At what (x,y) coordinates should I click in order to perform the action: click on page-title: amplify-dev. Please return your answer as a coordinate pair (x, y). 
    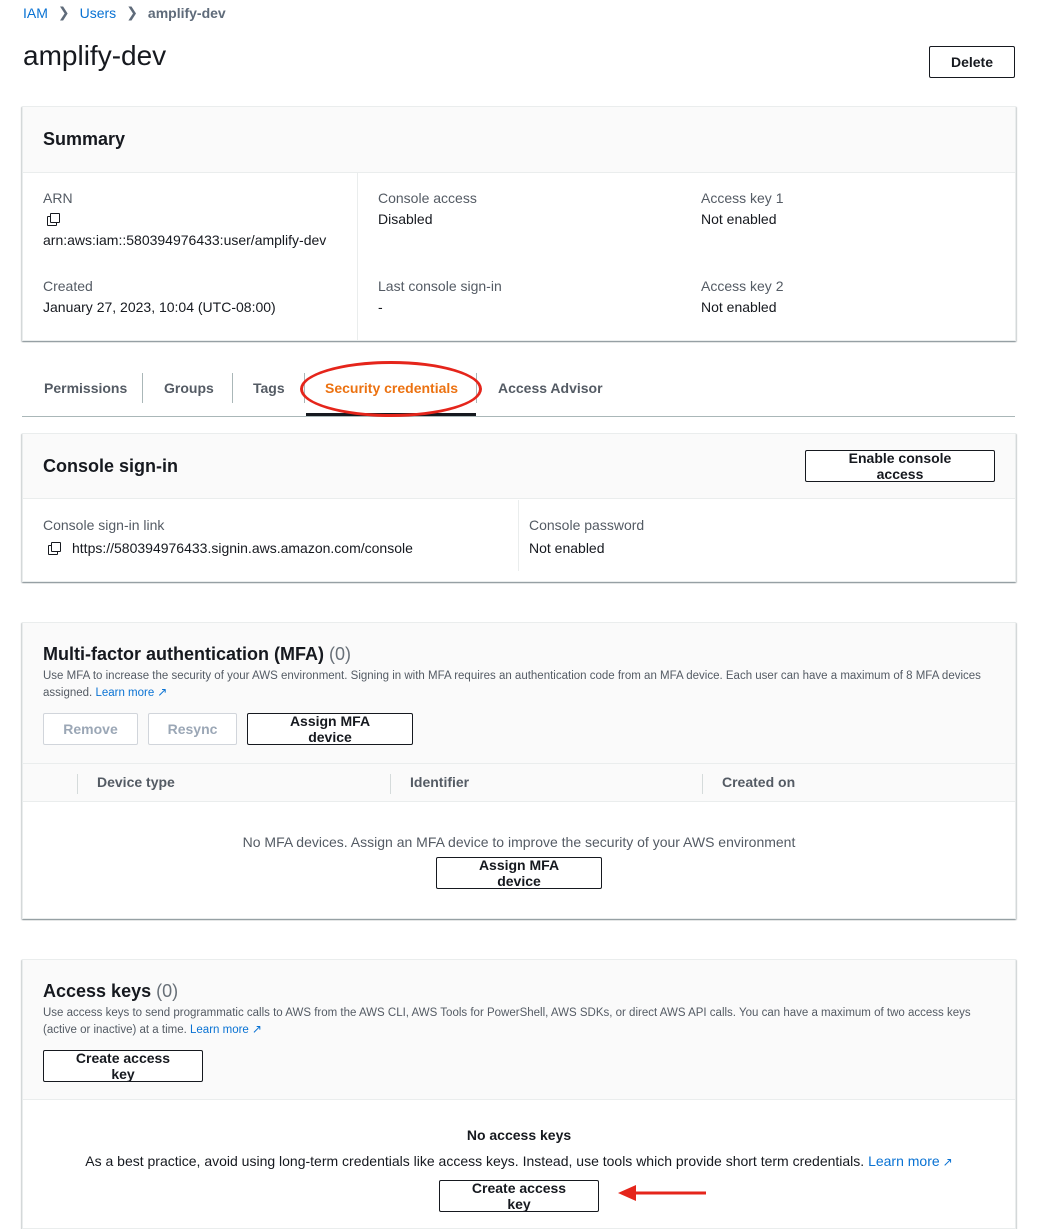
    Looking at the image, I should click on (95, 55).